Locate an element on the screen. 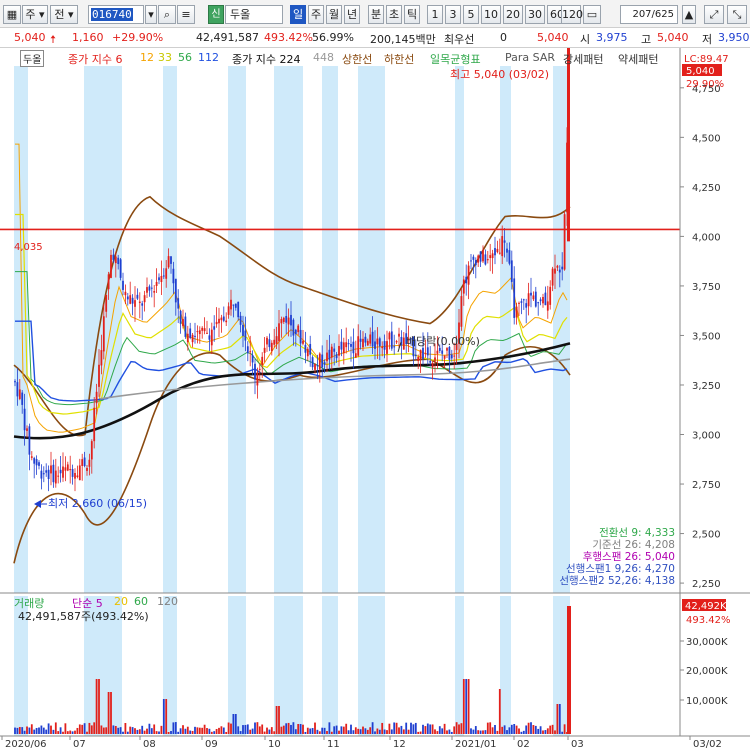 This screenshot has width=750, height=750. sar-legend: Para SAR is located at coordinates (530, 57).